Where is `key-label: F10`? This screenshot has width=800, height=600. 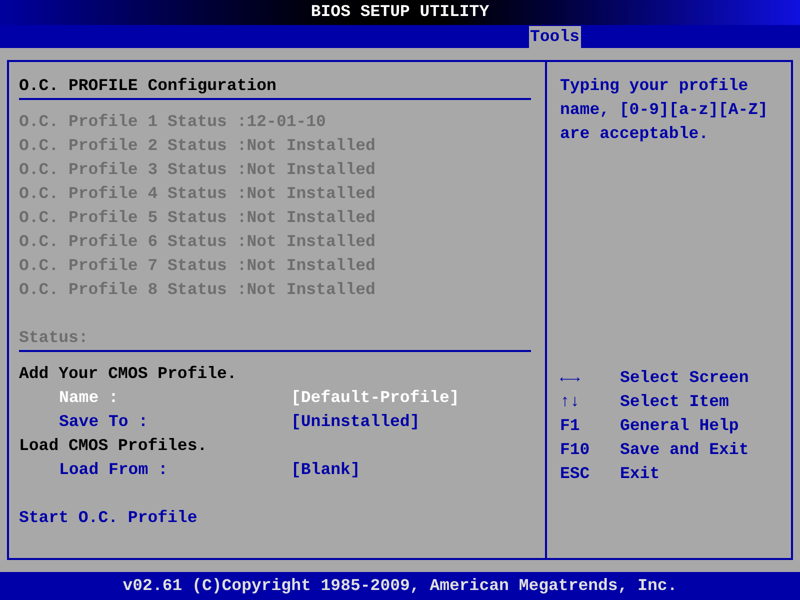 key-label: F10 is located at coordinates (575, 450).